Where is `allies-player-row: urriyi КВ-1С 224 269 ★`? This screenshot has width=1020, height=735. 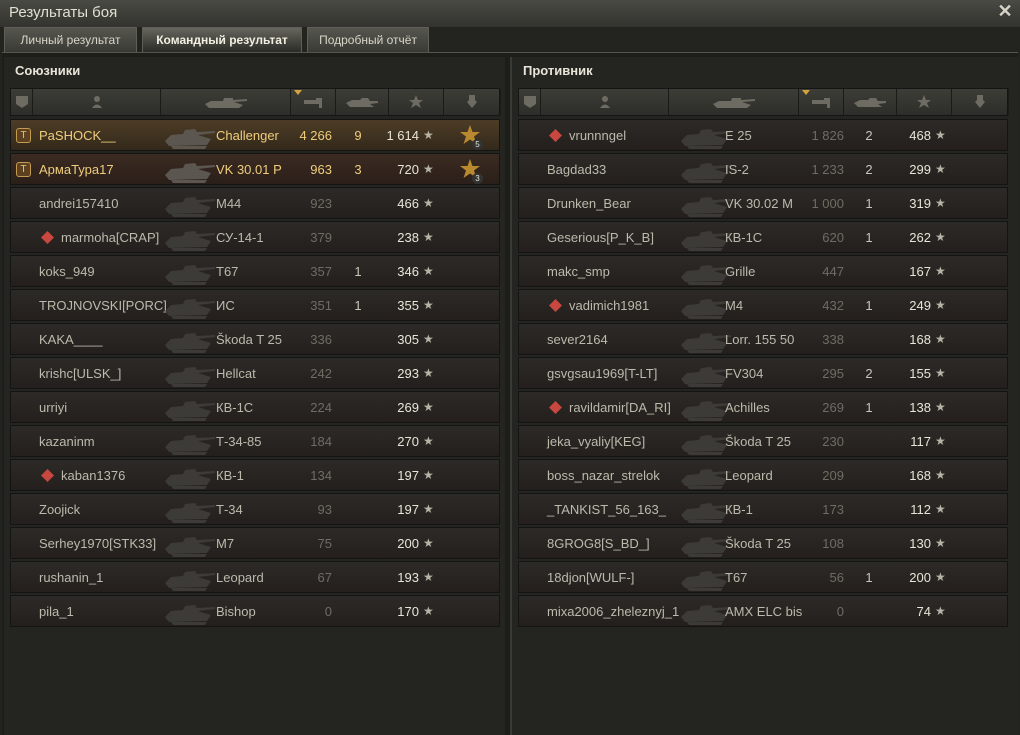 allies-player-row: urriyi КВ-1С 224 269 ★ is located at coordinates (255, 407).